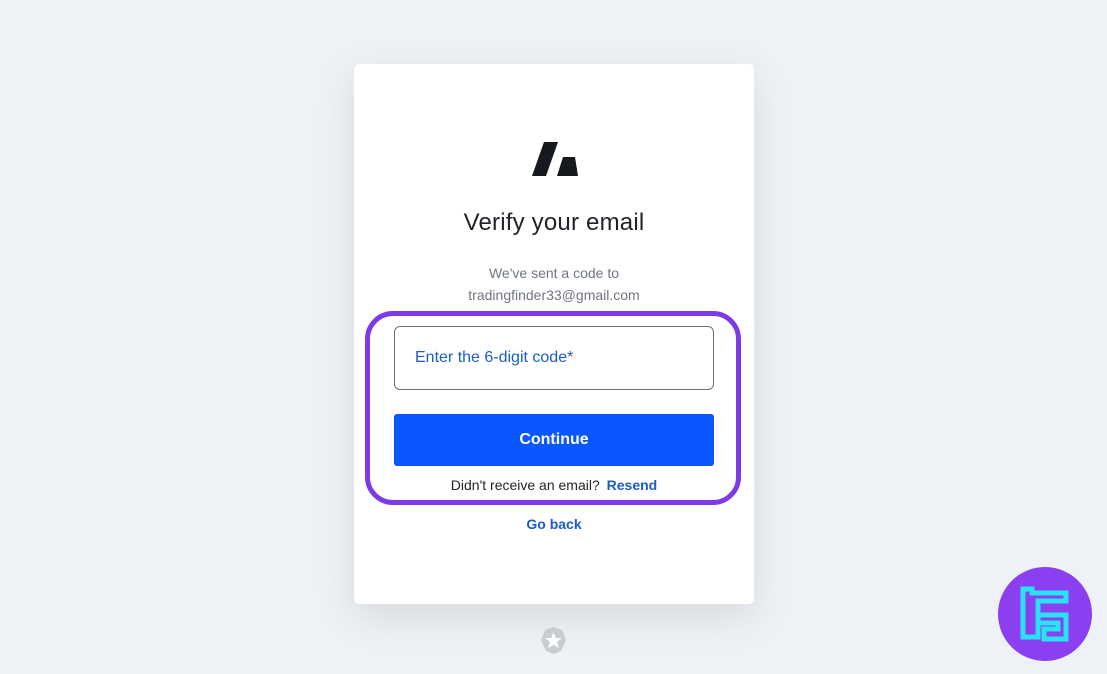 Image resolution: width=1107 pixels, height=674 pixels. I want to click on resend-row: Didn't receive an email? Resend, so click(554, 485).